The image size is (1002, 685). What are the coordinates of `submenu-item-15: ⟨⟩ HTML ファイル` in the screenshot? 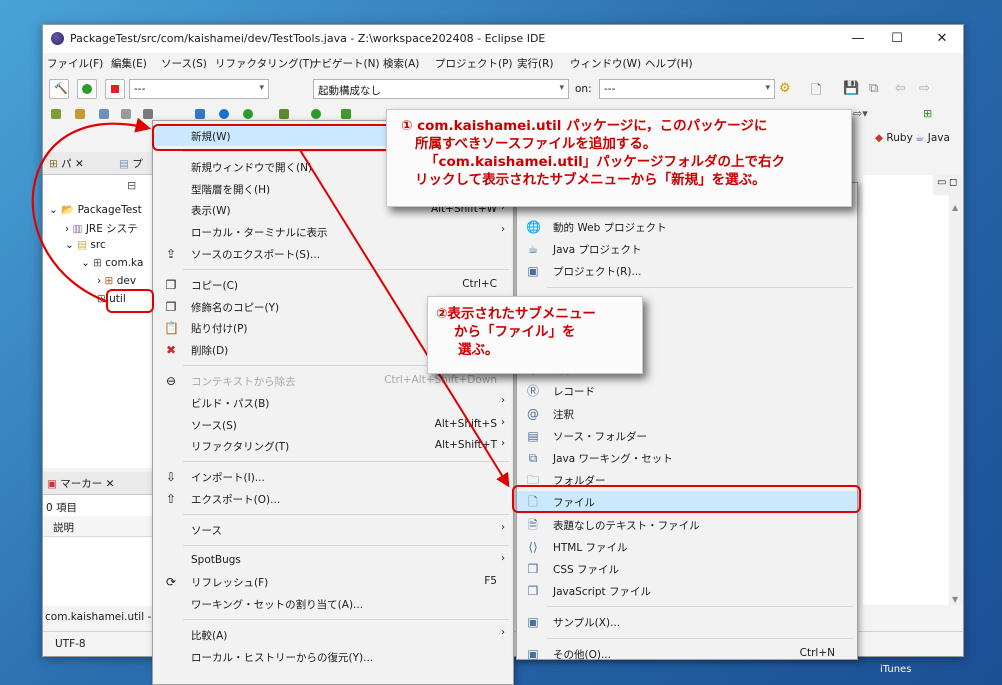 It's located at (687, 547).